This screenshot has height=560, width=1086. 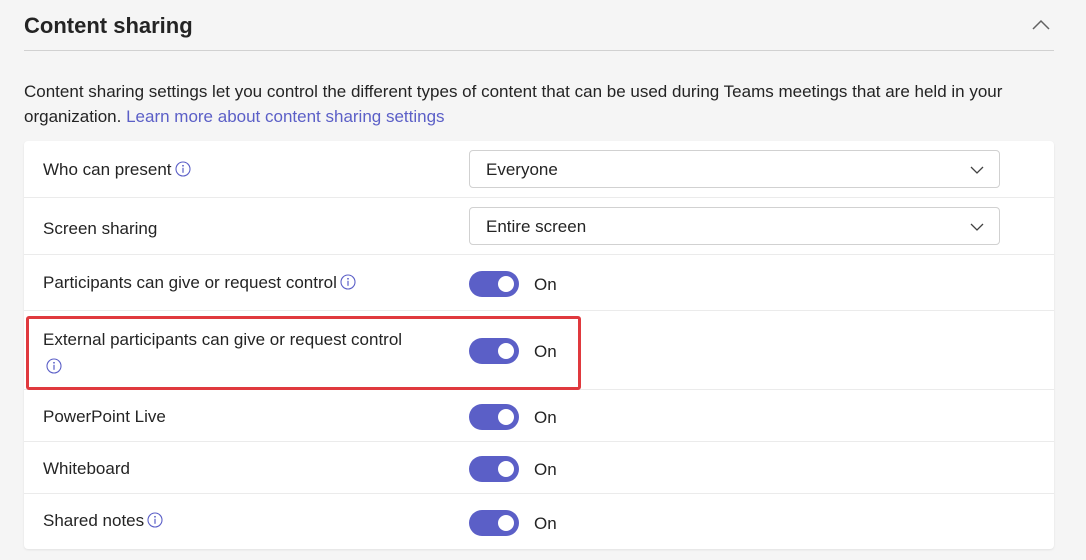 I want to click on chevron-up-icon, so click(x=1041, y=24).